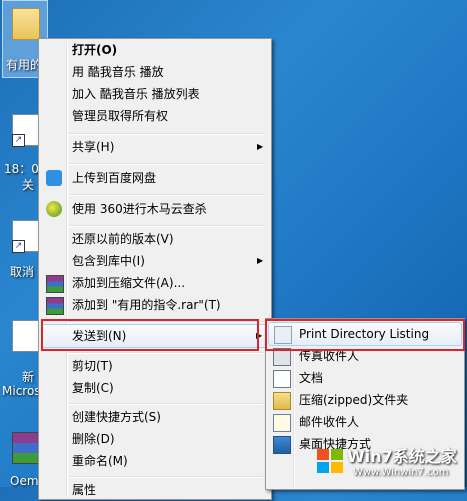  What do you see at coordinates (21, 391) in the screenshot?
I see `desktop-icon-sublabel: Micros` at bounding box center [21, 391].